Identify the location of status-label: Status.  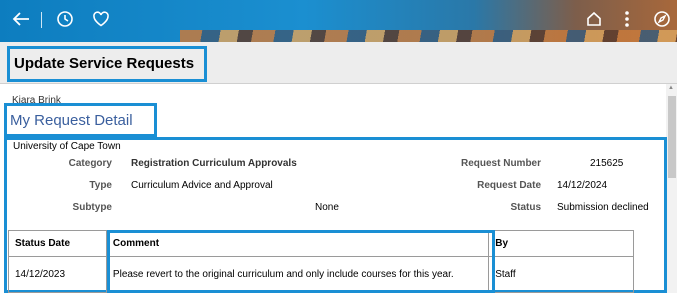
(525, 207).